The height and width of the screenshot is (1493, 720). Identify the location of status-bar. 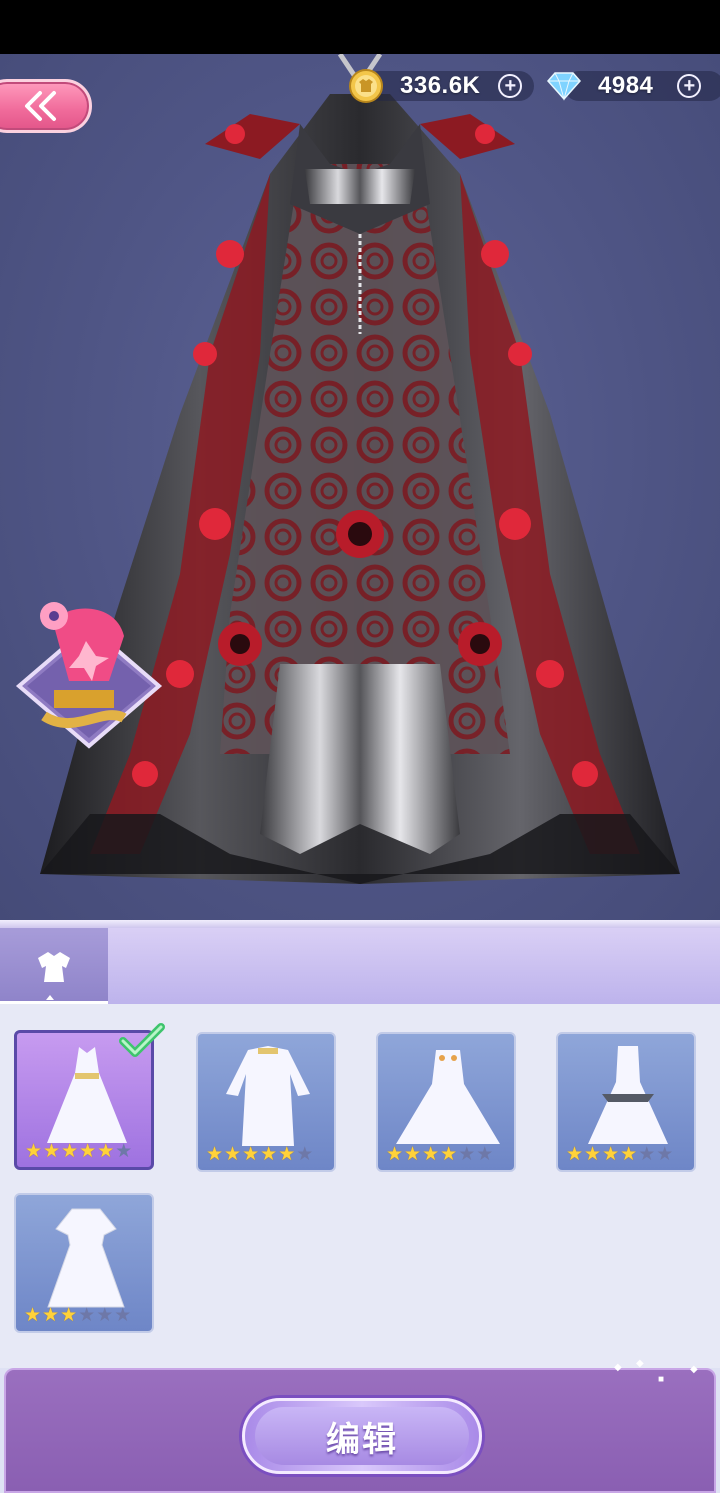
(360, 27).